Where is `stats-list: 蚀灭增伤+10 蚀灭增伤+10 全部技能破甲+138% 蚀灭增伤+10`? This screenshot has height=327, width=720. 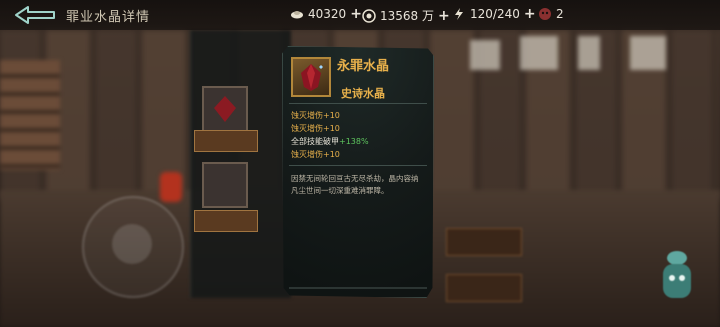
stats-list: 蚀灭增伤+10 蚀灭增伤+10 全部技能破甲+138% 蚀灭增伤+10 is located at coordinates (330, 135).